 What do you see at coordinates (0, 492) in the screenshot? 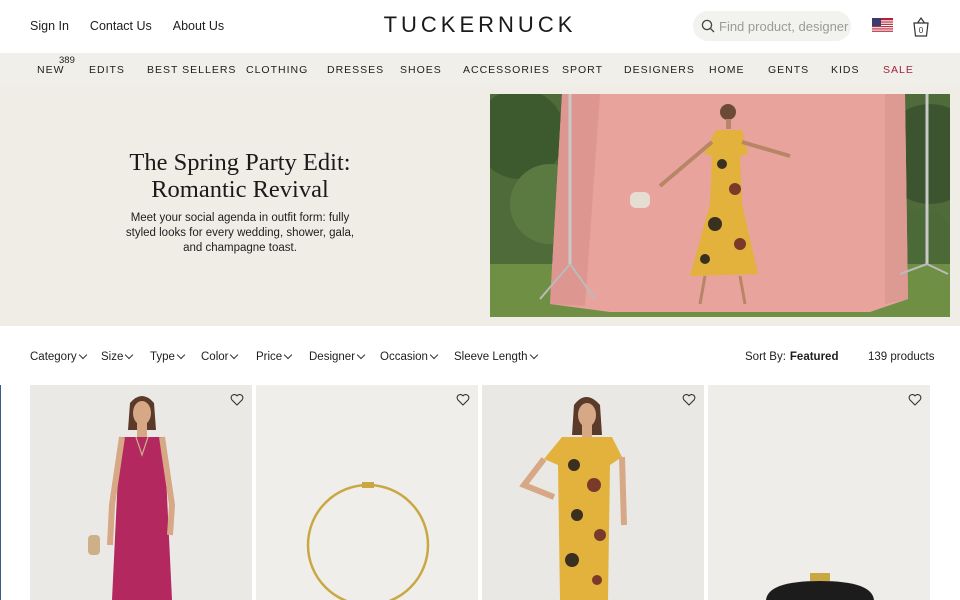
I see `grid-divider` at bounding box center [0, 492].